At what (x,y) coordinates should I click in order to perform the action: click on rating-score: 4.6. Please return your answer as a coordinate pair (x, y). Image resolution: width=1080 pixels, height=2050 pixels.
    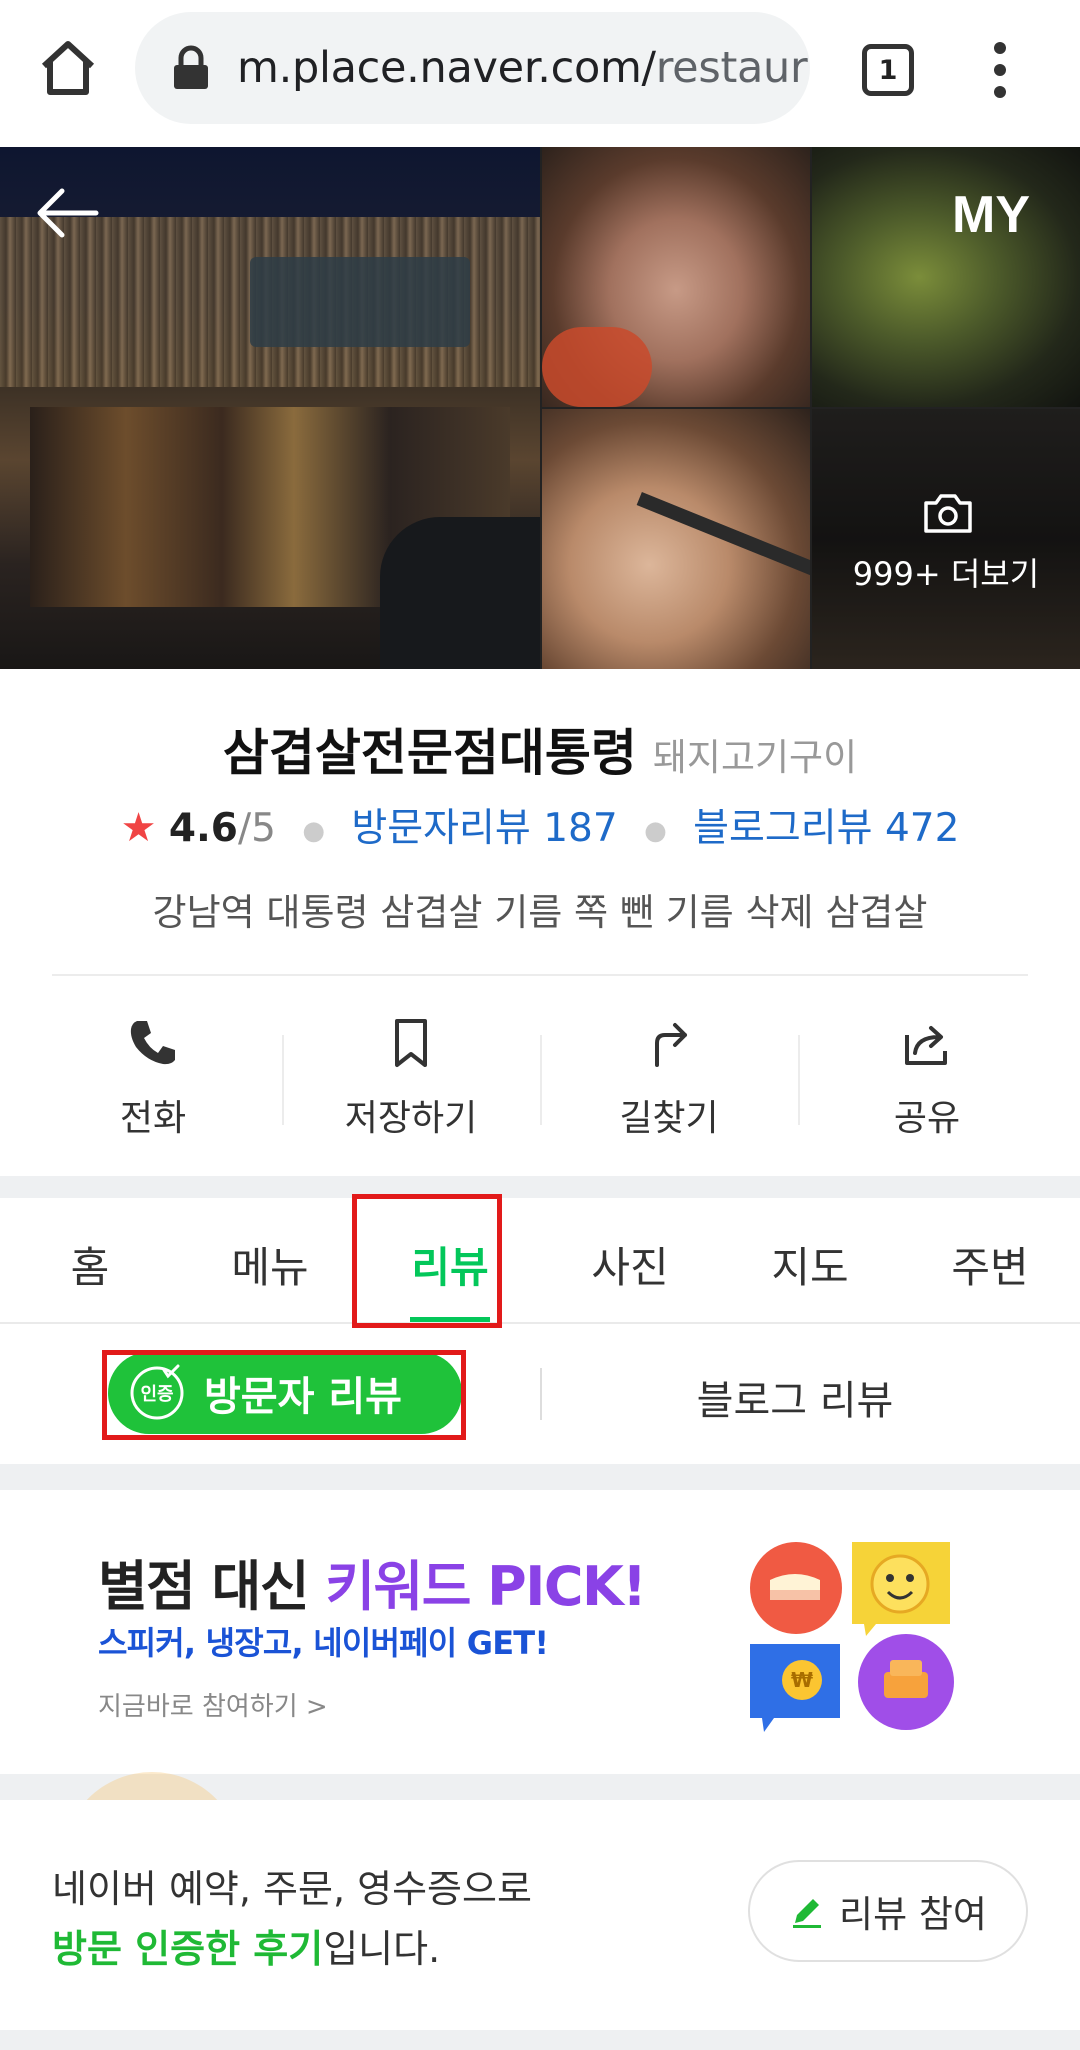
    Looking at the image, I should click on (203, 828).